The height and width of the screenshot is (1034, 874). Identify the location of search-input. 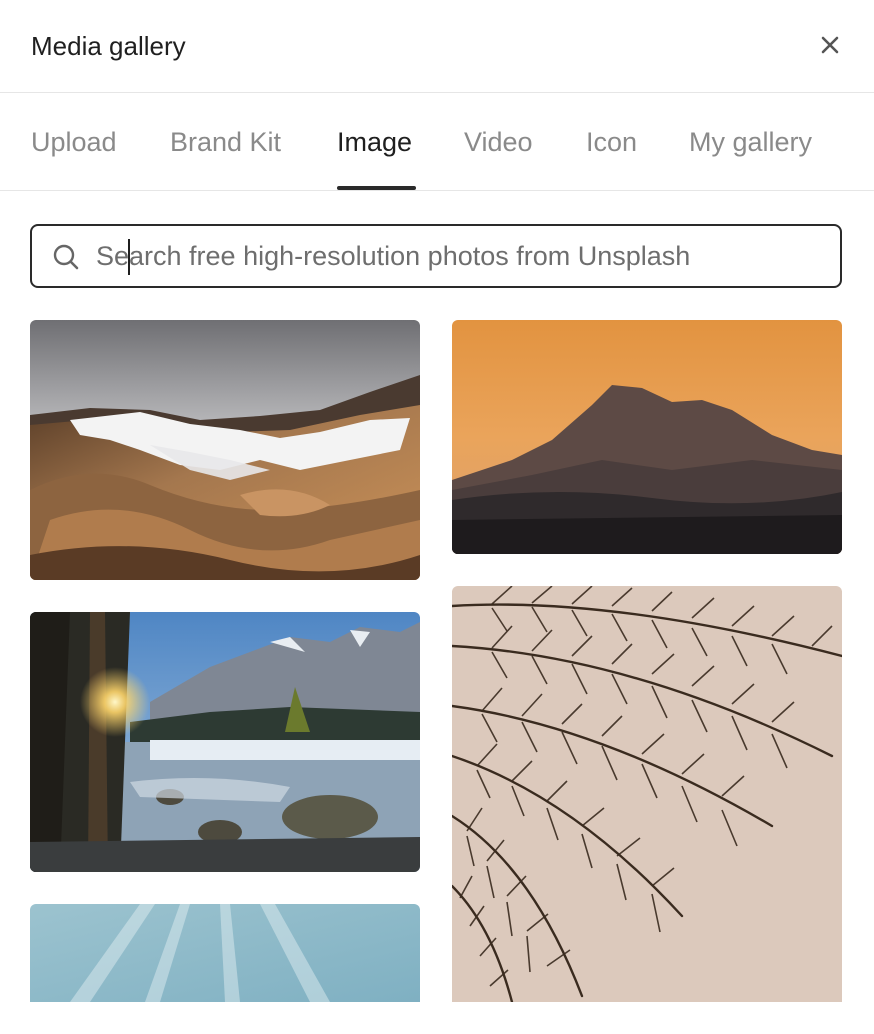
(456, 256).